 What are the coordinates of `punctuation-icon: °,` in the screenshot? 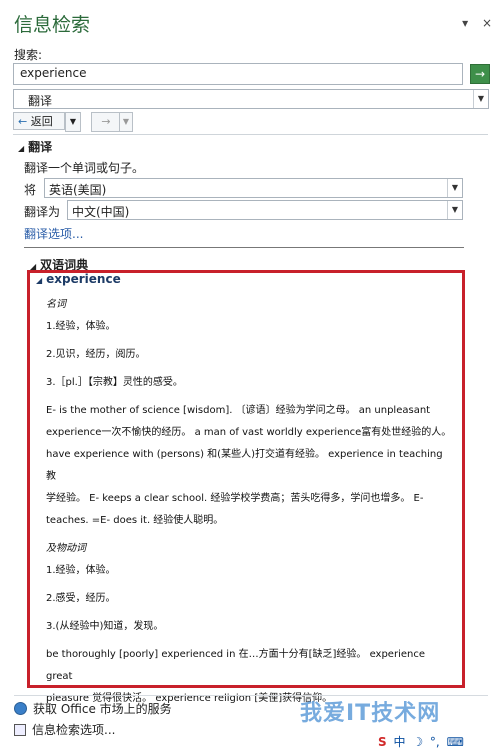 It's located at (435, 742).